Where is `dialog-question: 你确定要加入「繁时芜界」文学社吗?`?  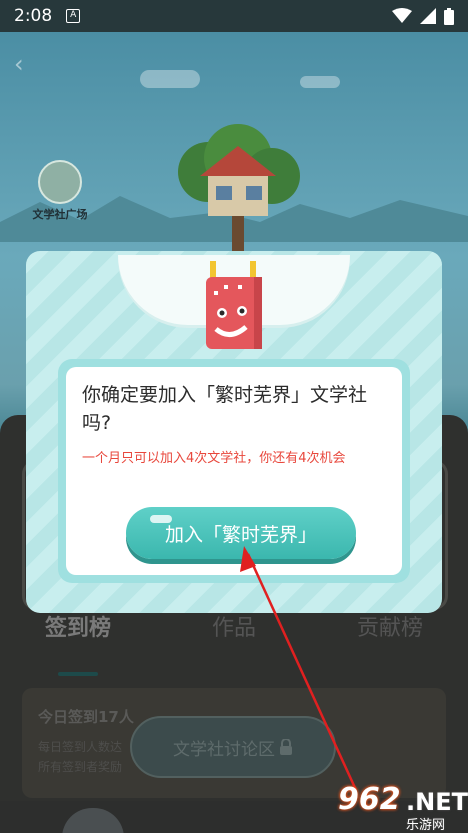
dialog-question: 你确定要加入「繁时芜界」文学社吗? is located at coordinates (225, 409).